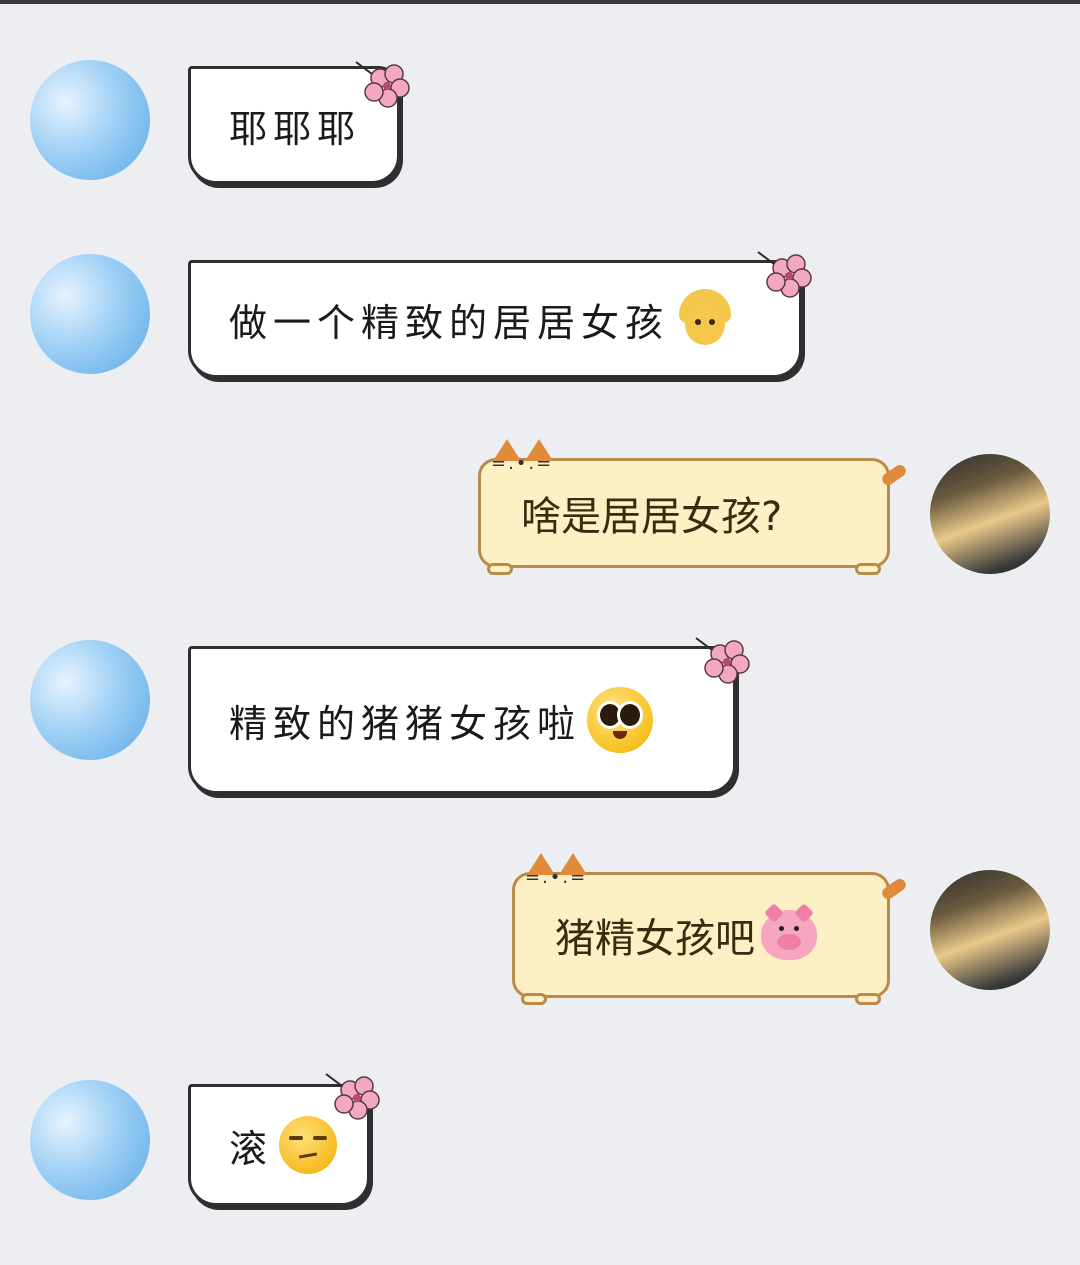  Describe the element at coordinates (705, 319) in the screenshot. I see `girl-emoji-icon` at that location.